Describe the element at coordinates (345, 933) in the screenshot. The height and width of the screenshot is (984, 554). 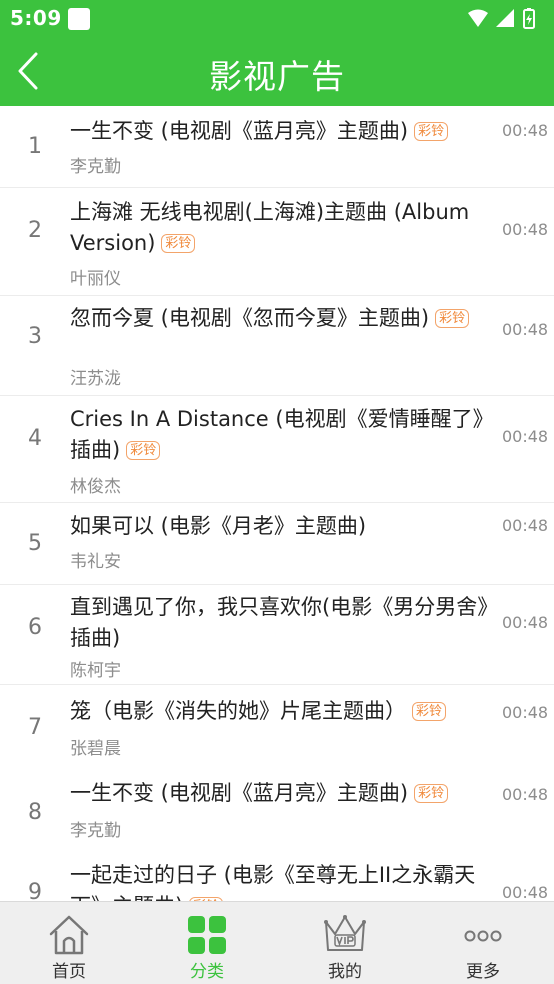
I see `vip-crown-icon` at that location.